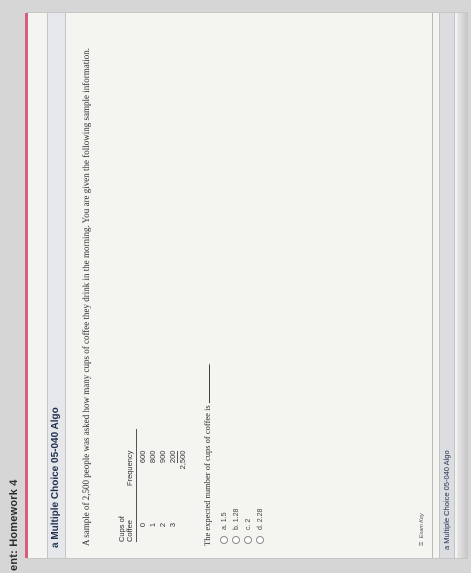 Image resolution: width=471 pixels, height=573 pixels. Describe the element at coordinates (45, 285) in the screenshot. I see `question-header: a Multiple Choice 05-040 Algo` at that location.